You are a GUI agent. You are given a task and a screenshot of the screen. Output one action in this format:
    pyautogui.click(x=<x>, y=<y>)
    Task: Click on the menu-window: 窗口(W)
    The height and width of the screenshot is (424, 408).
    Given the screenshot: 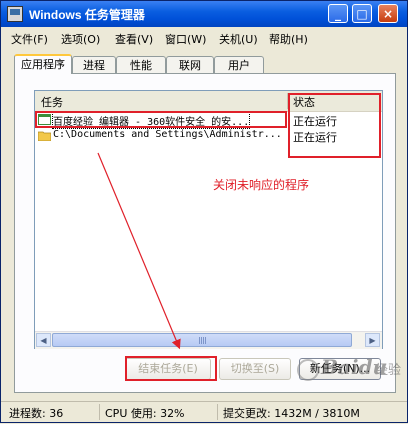 What is the action you would take?
    pyautogui.click(x=185, y=39)
    